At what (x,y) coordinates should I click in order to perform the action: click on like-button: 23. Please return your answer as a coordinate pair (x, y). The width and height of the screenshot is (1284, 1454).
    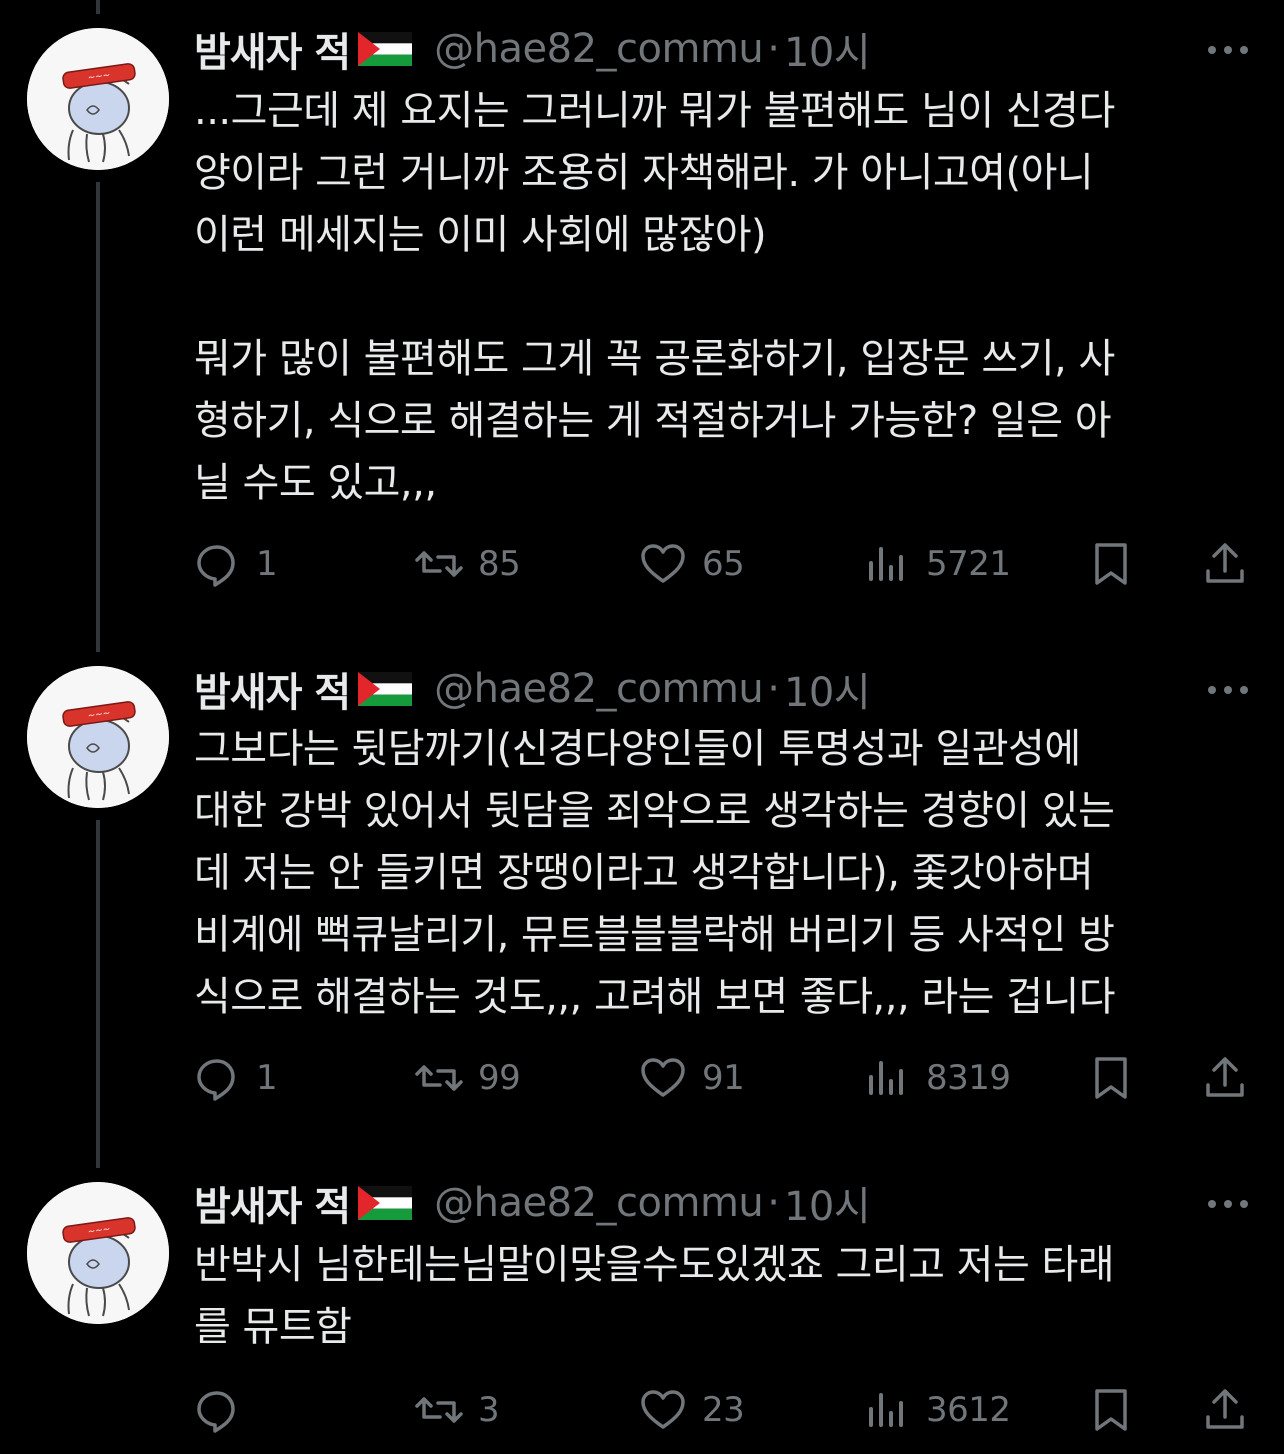
    Looking at the image, I should click on (691, 1410).